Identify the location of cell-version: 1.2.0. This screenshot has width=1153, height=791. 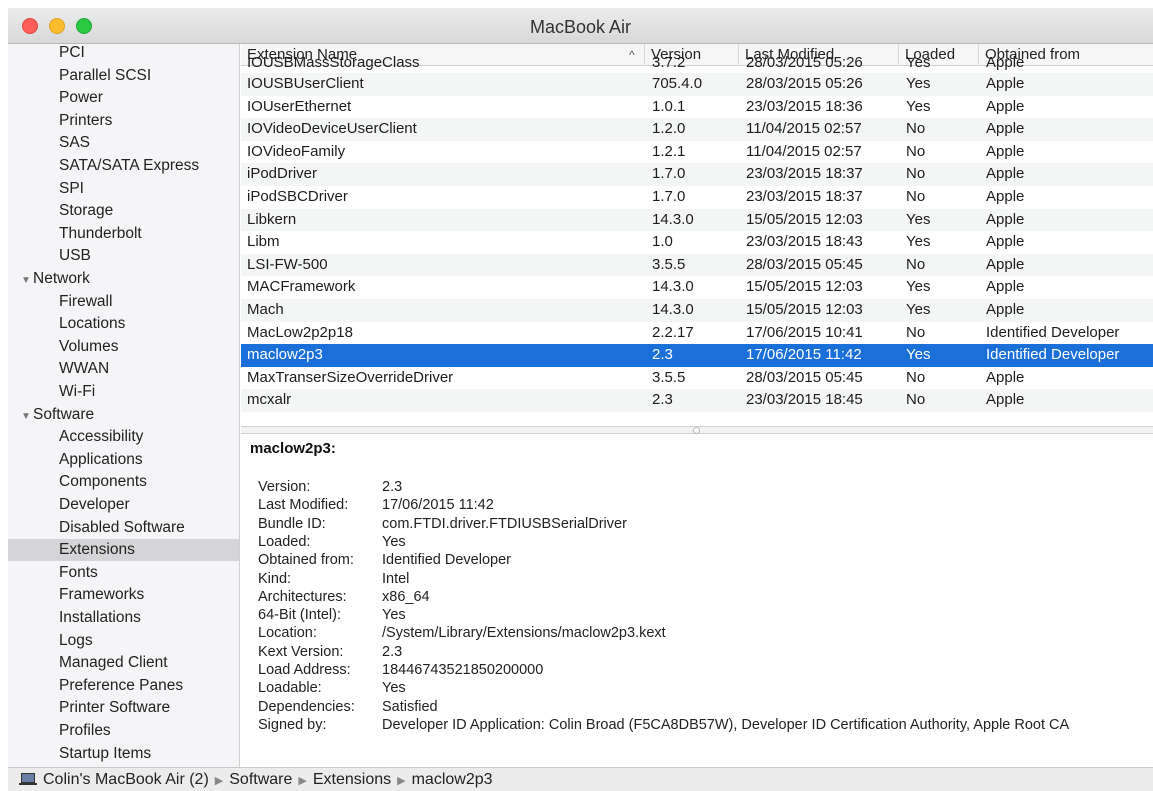
(669, 129).